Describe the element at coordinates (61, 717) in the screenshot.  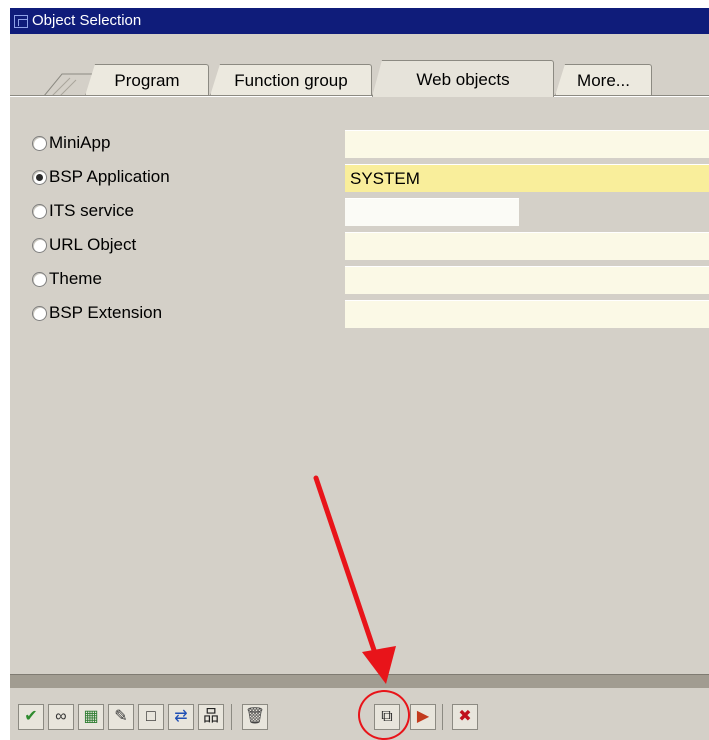
I see `display-glasses-icon: ∞` at that location.